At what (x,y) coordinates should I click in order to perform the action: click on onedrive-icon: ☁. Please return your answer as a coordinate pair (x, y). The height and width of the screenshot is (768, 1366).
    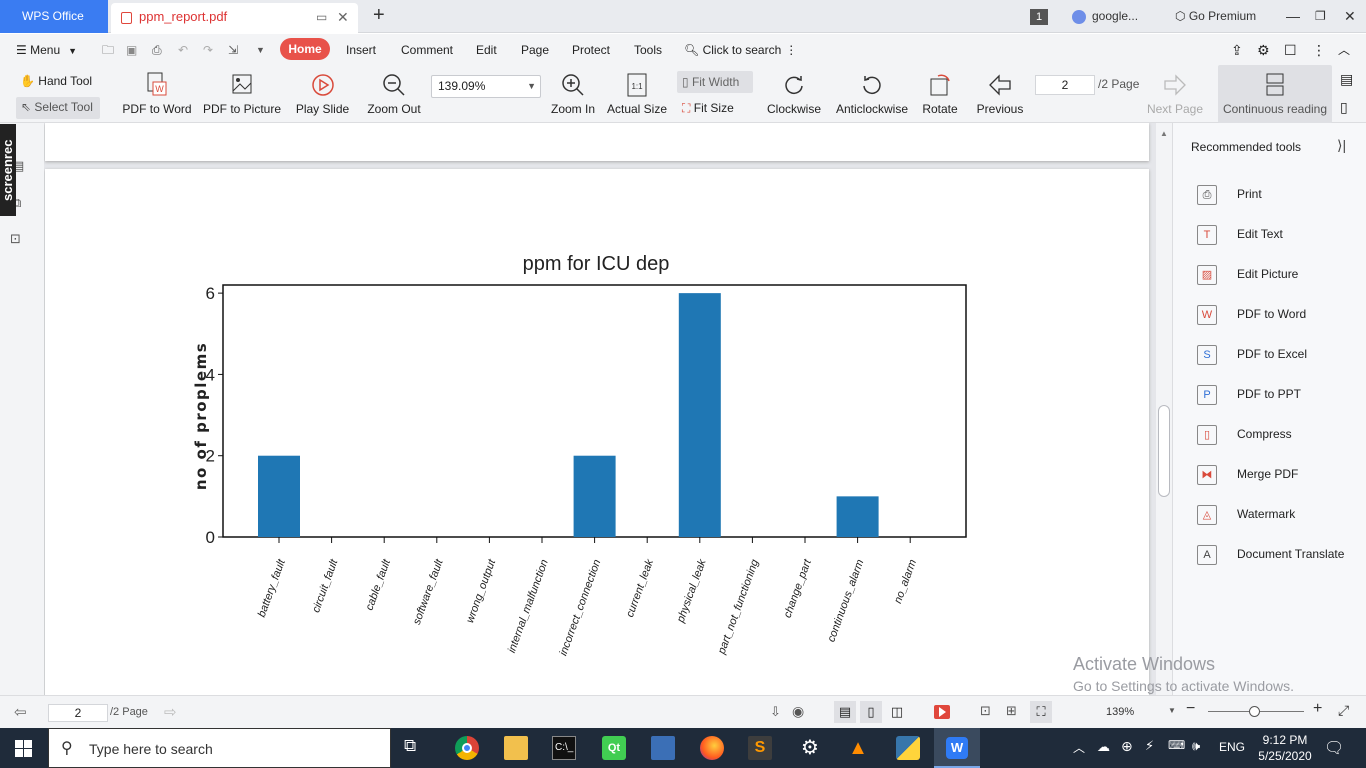
    Looking at the image, I should click on (1103, 747).